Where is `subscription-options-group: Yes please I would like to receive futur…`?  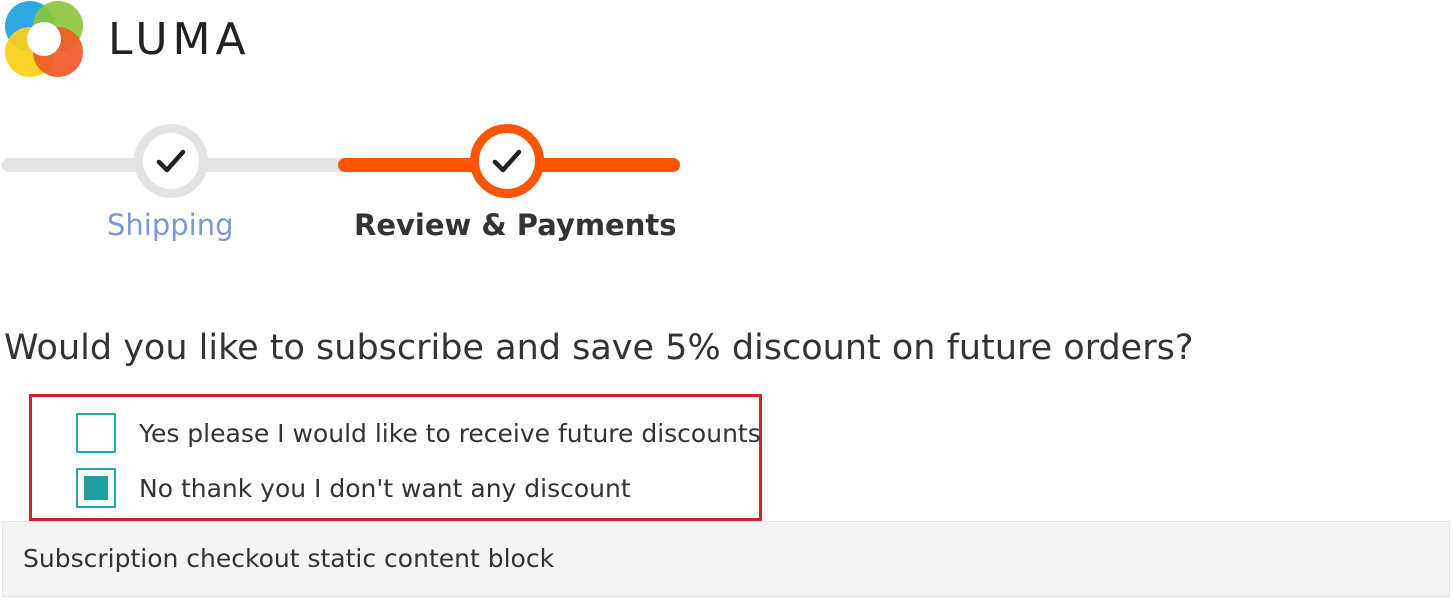 subscription-options-group: Yes please I would like to receive futur… is located at coordinates (395, 457).